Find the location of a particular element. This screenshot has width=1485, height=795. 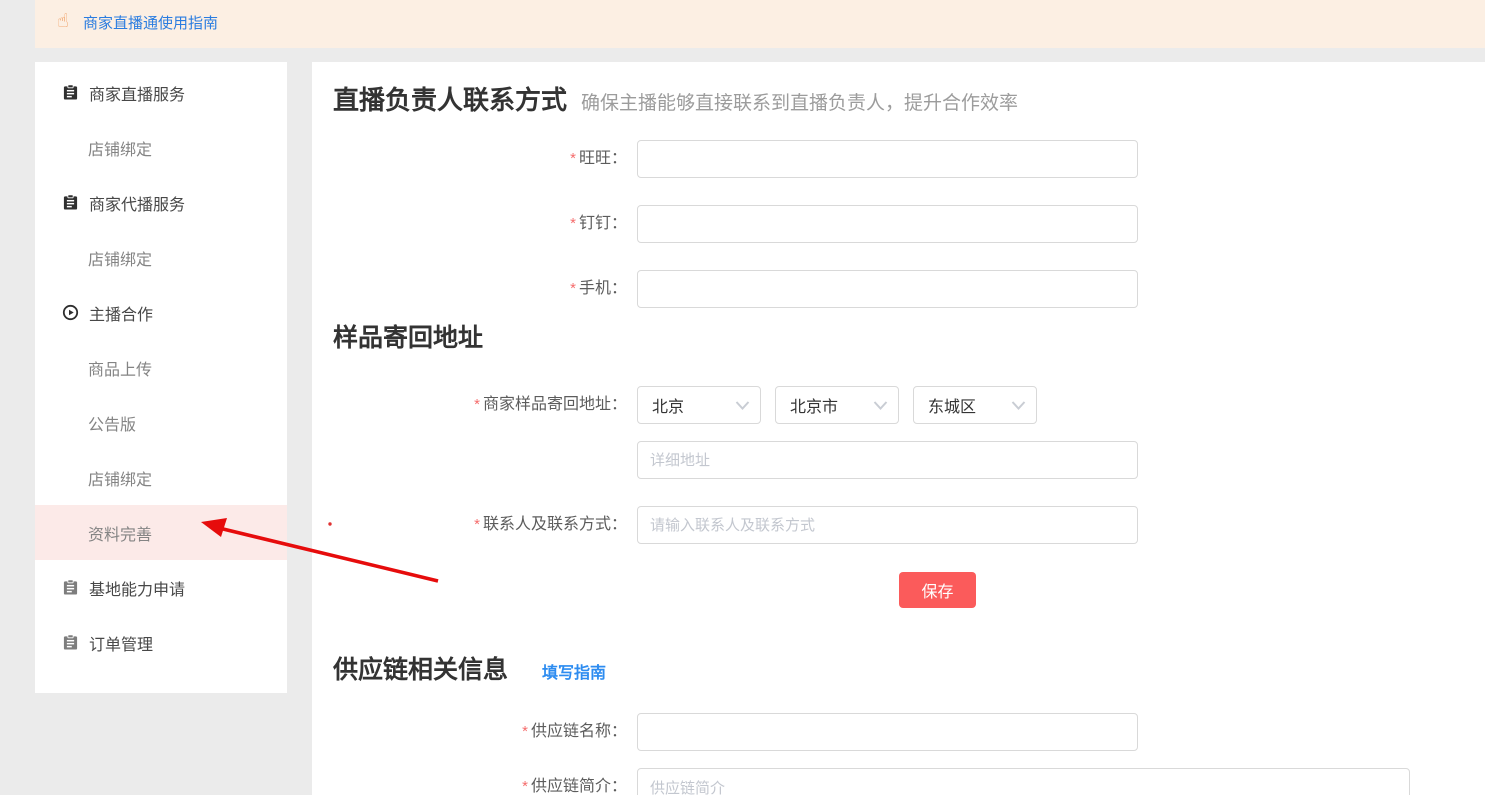

page-title: 直播负责人联系方式 确保主播能够直接联系到直播负责人，提升合作效率 is located at coordinates (675, 98).